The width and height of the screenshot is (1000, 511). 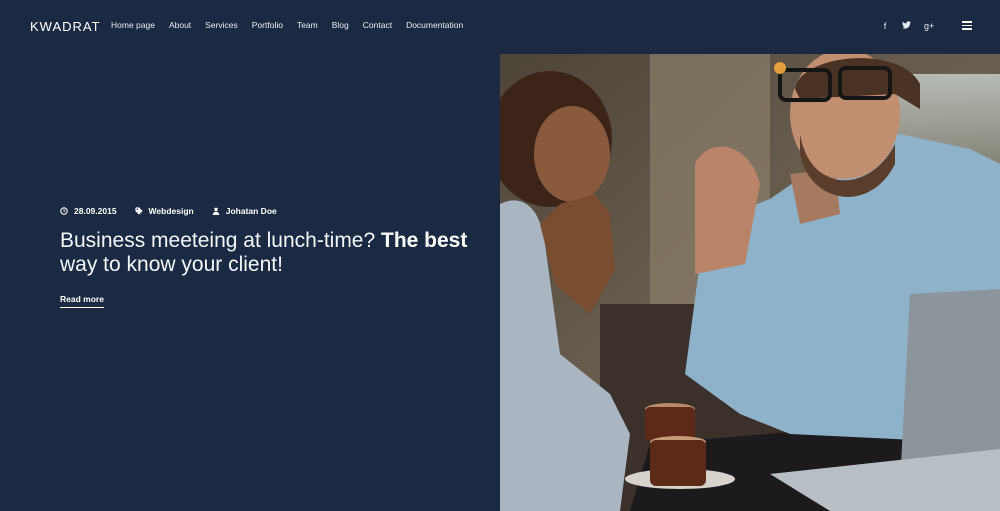 I want to click on read-more-link: Read more, so click(x=82, y=301).